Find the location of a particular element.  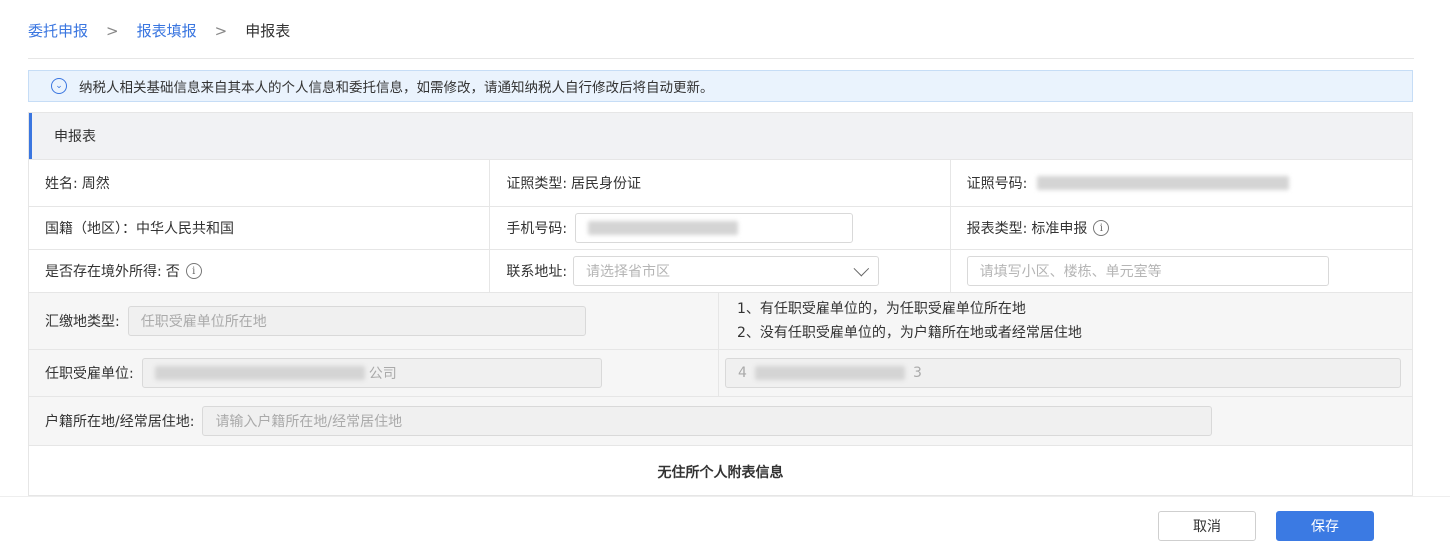

form-row-address: 是否存在境外所得: 否 i 联系地址: 请选择省市区 请填写小区、楼栋、单元室等 is located at coordinates (720, 270).